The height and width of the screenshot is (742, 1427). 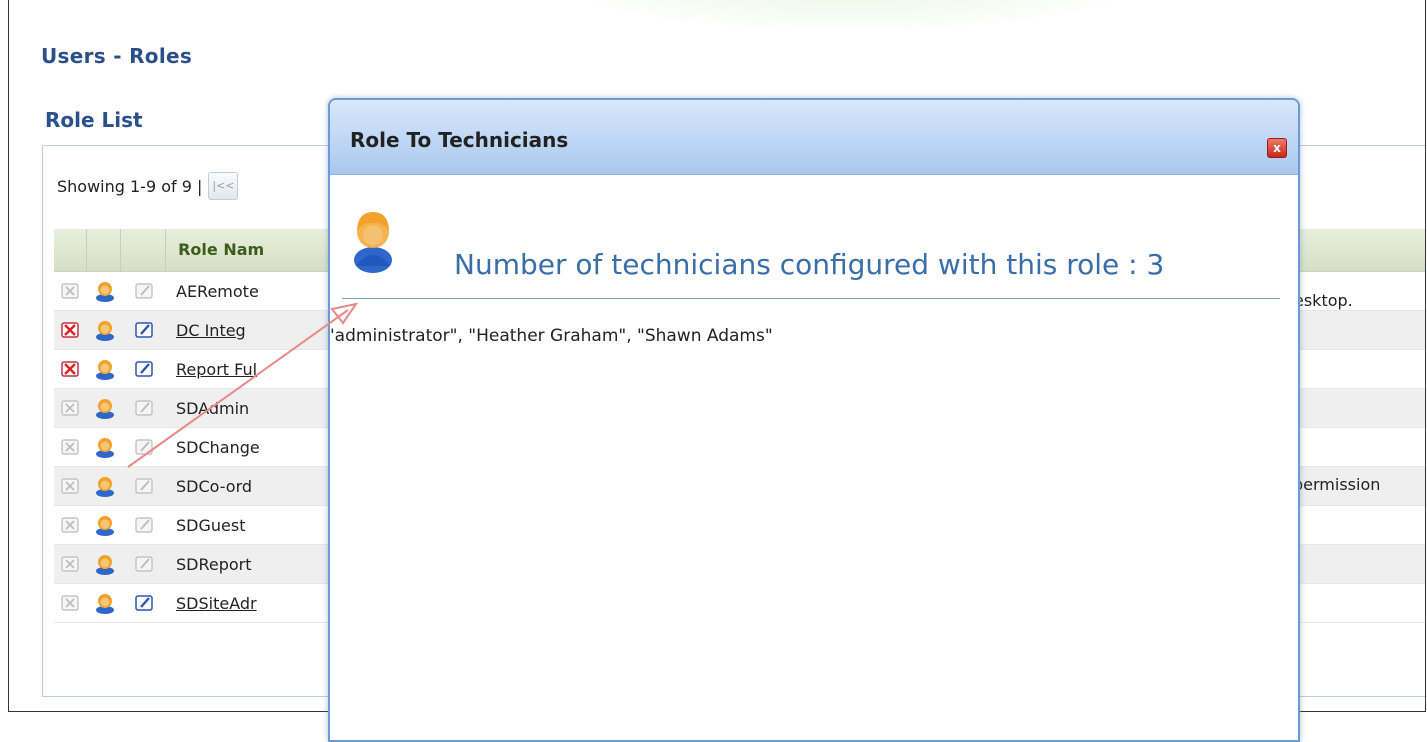 What do you see at coordinates (104, 250) in the screenshot?
I see `header-user-col` at bounding box center [104, 250].